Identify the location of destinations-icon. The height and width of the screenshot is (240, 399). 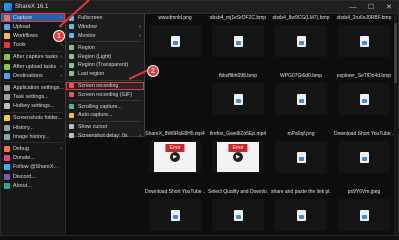
(7, 75).